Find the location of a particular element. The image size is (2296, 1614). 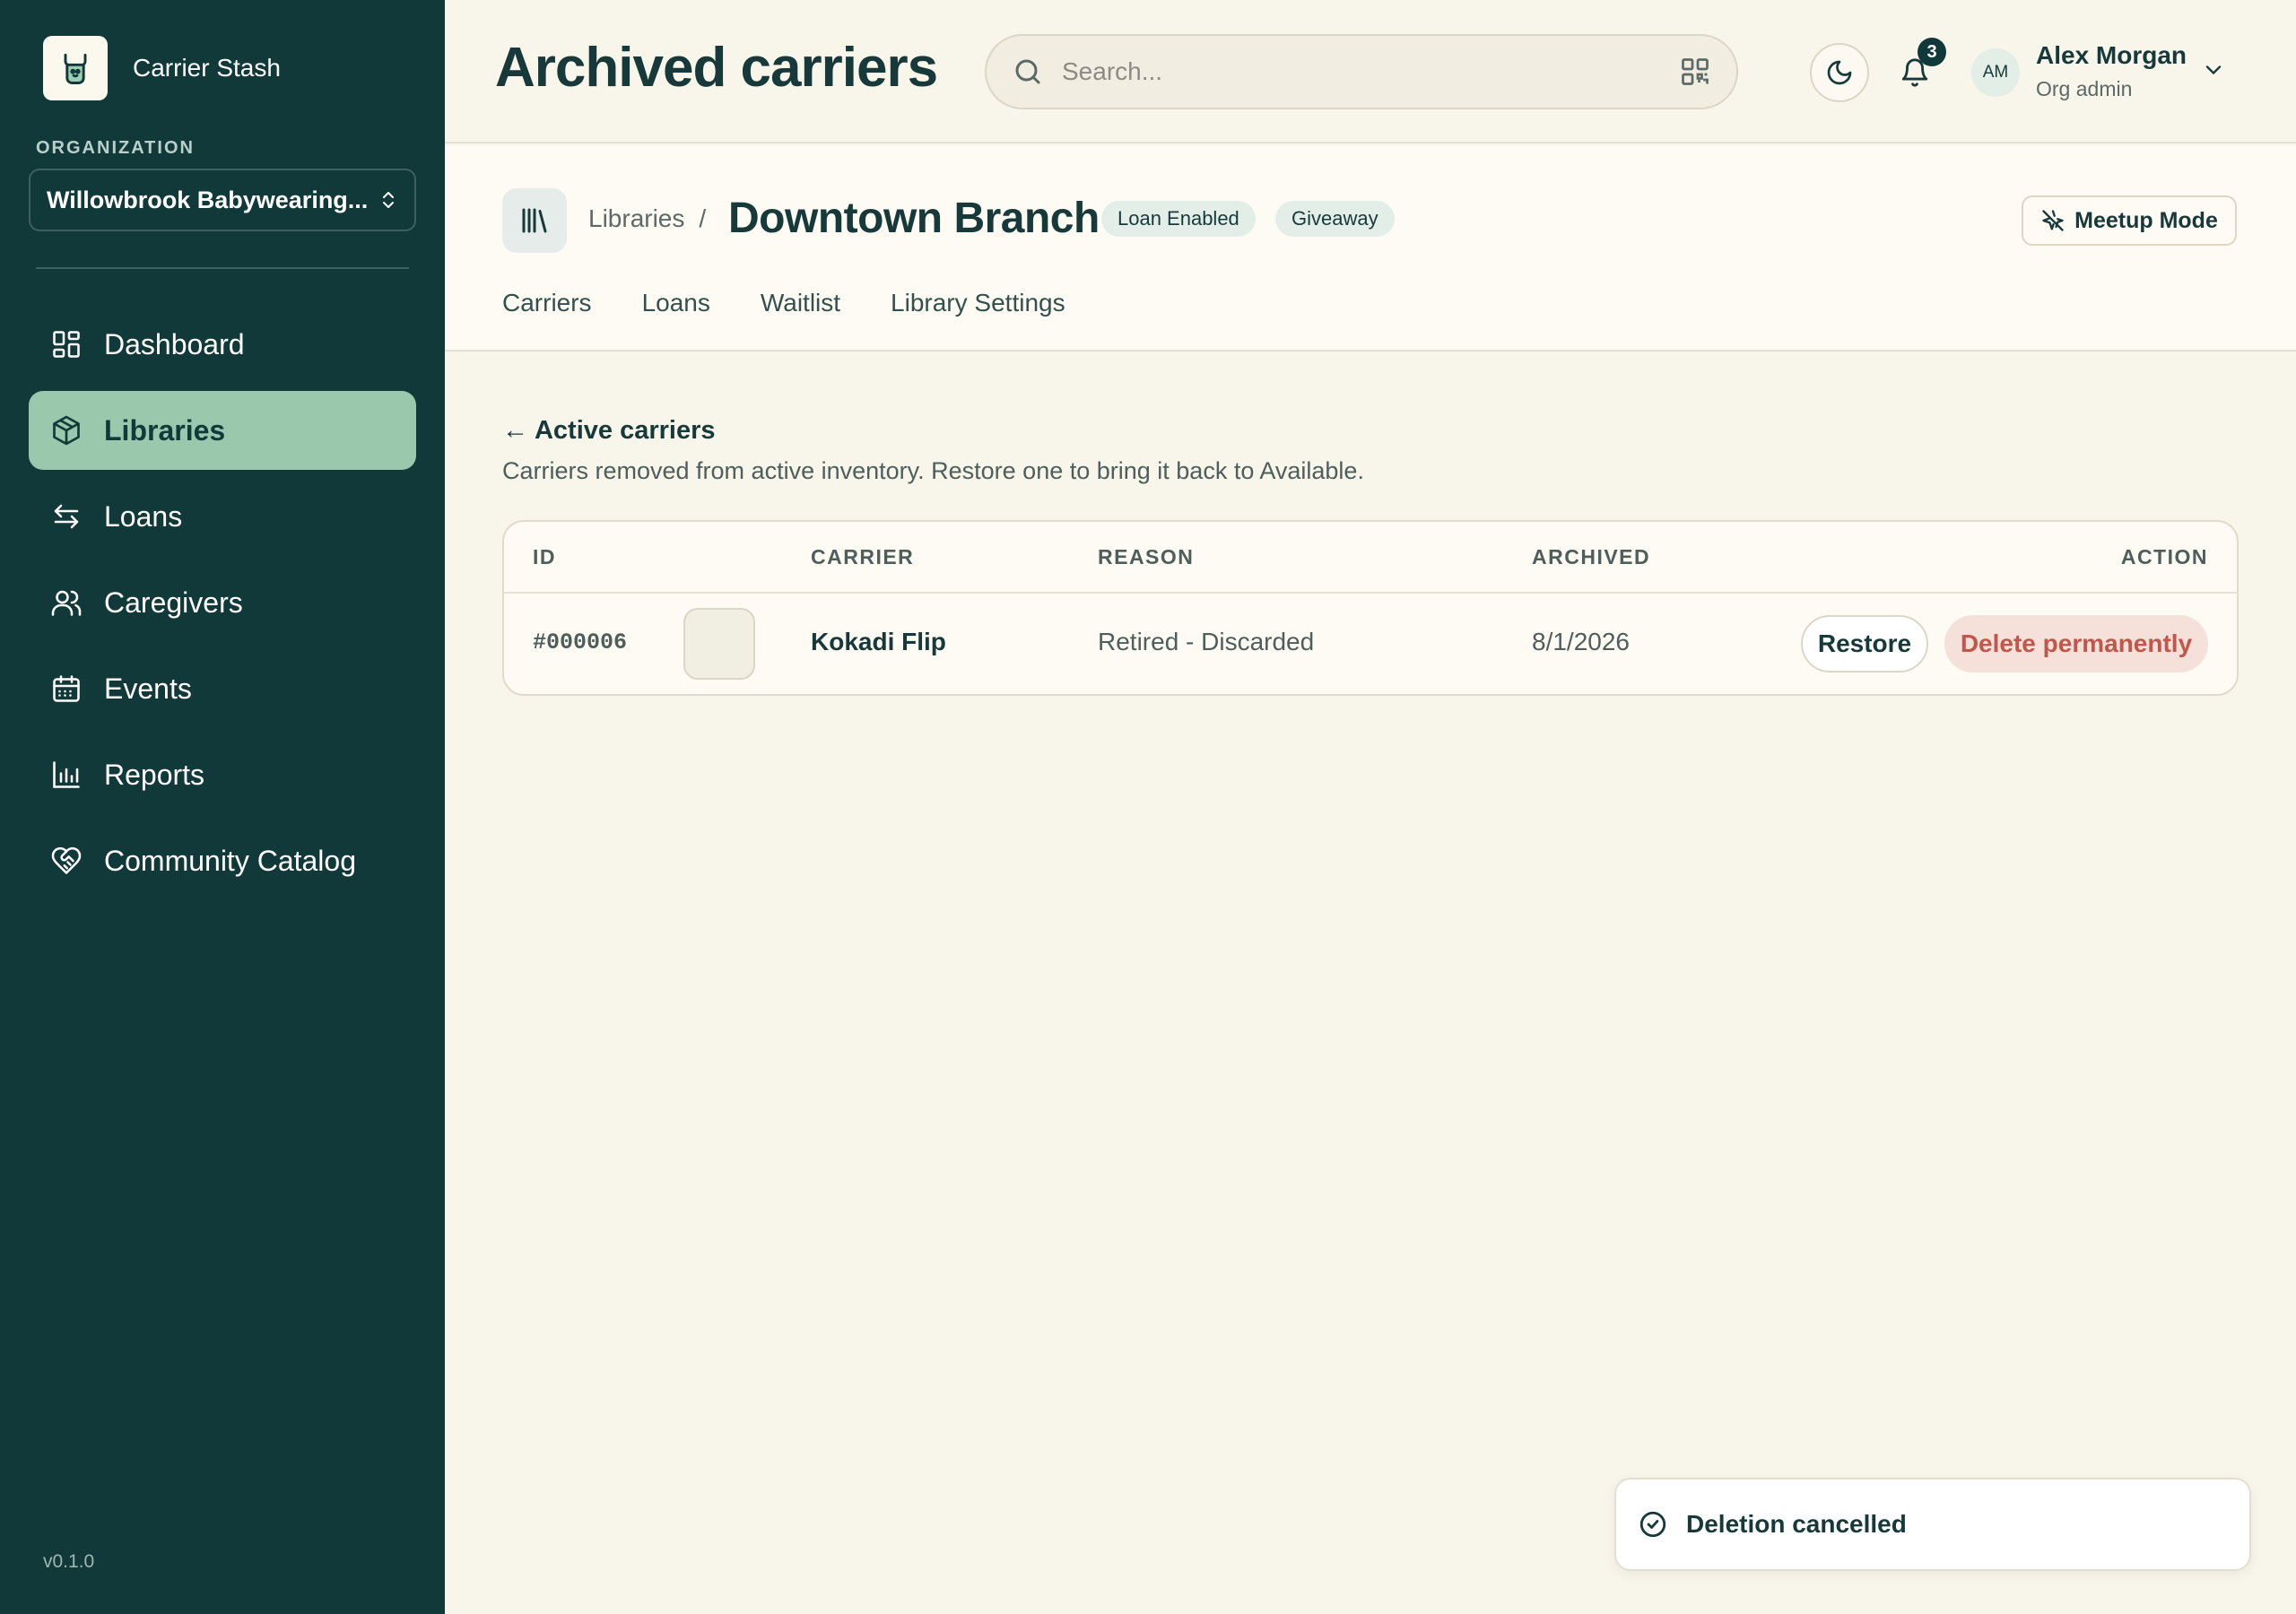

breadcrumb-libraries-link: Libraries is located at coordinates (636, 218).